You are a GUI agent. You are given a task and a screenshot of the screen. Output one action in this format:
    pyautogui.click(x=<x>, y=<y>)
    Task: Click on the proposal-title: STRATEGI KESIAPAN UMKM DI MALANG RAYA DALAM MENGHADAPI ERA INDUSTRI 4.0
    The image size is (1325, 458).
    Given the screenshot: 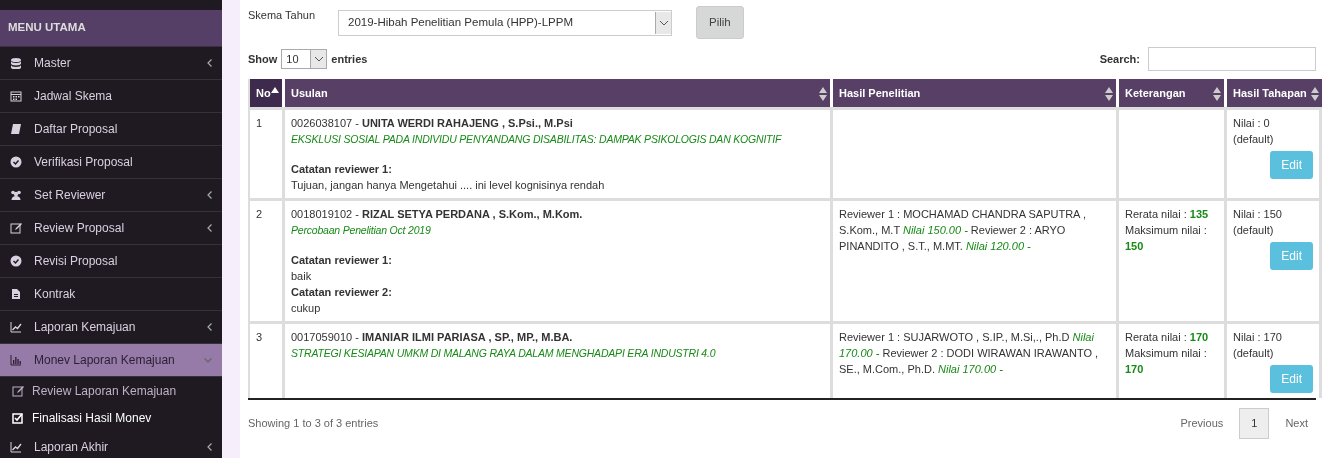 What is the action you would take?
    pyautogui.click(x=504, y=354)
    